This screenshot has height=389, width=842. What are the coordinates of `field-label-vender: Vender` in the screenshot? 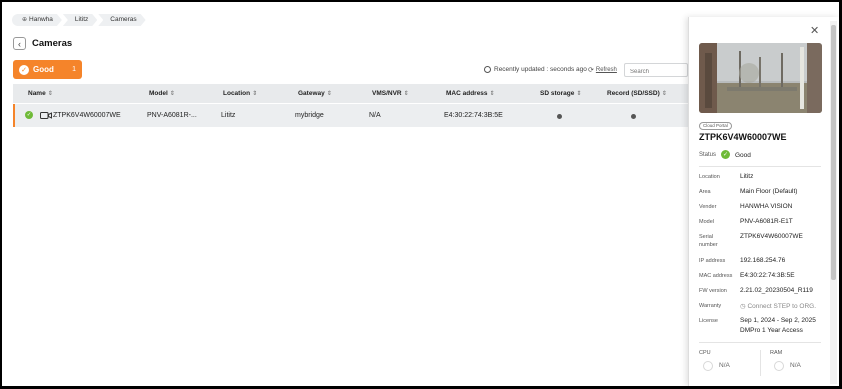 It's located at (708, 207).